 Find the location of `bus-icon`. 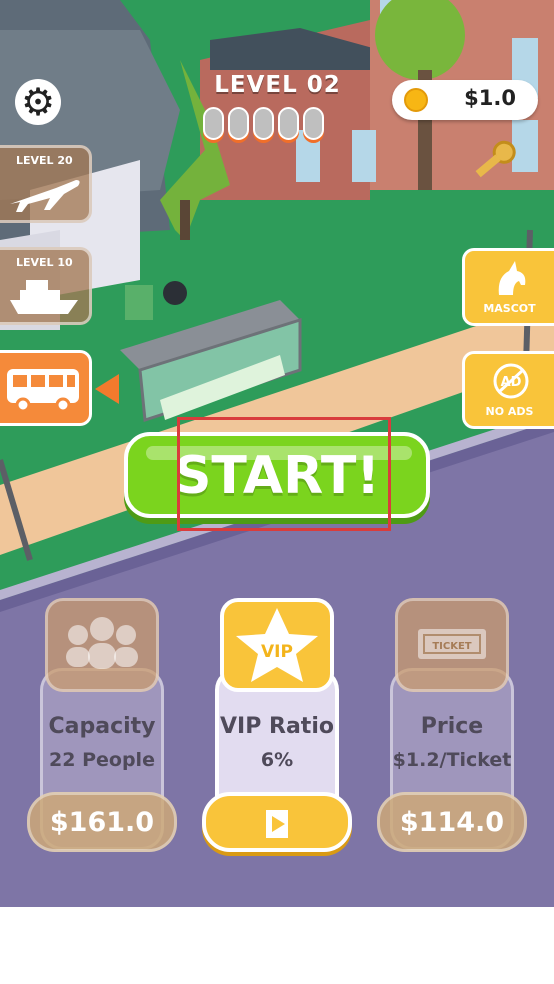

bus-icon is located at coordinates (43, 391).